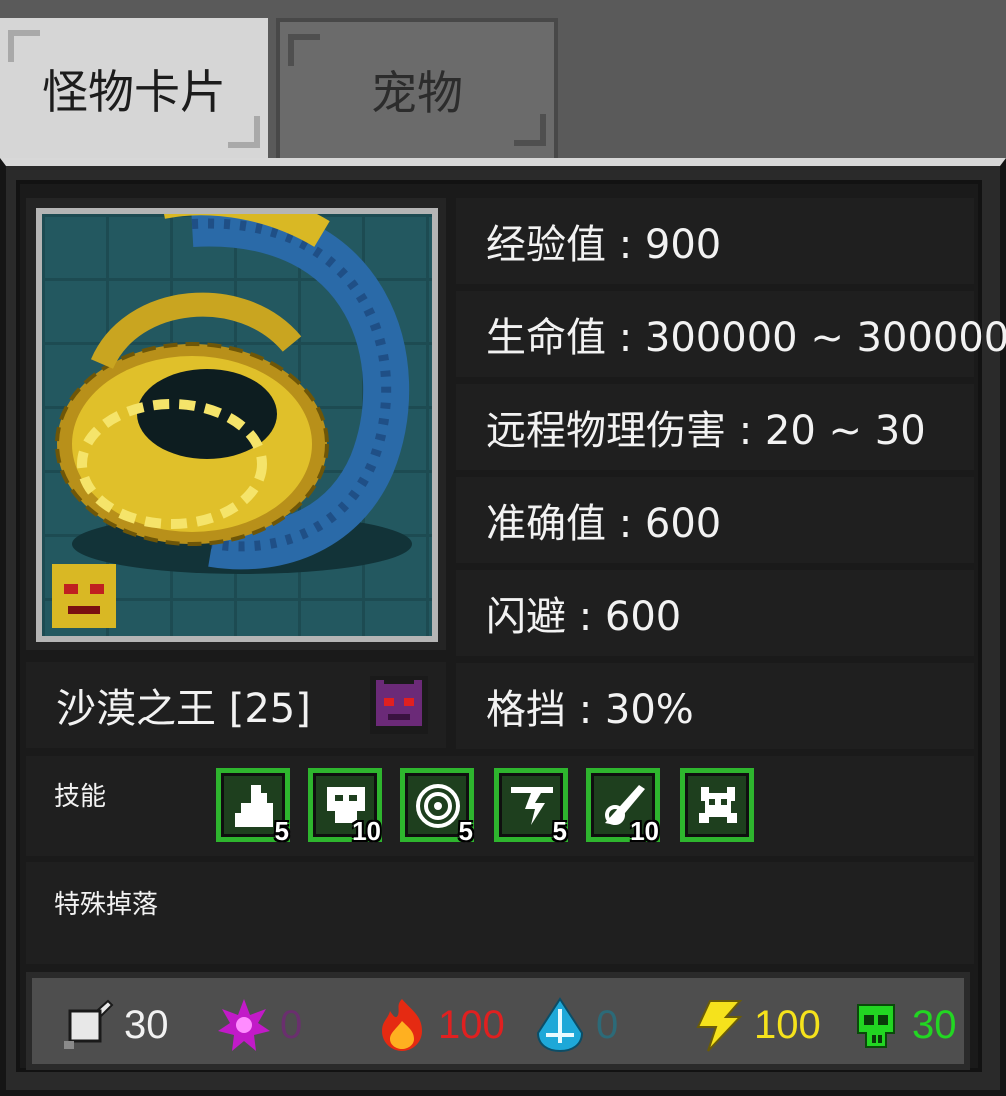  I want to click on water-drop-icon, so click(560, 1025).